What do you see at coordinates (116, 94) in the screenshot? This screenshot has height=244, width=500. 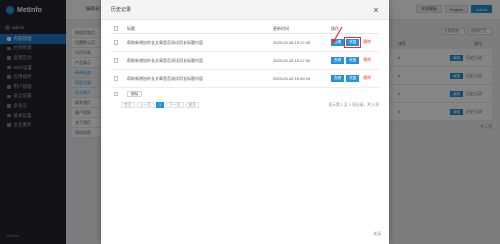 I see `bulk-select-checkbox` at bounding box center [116, 94].